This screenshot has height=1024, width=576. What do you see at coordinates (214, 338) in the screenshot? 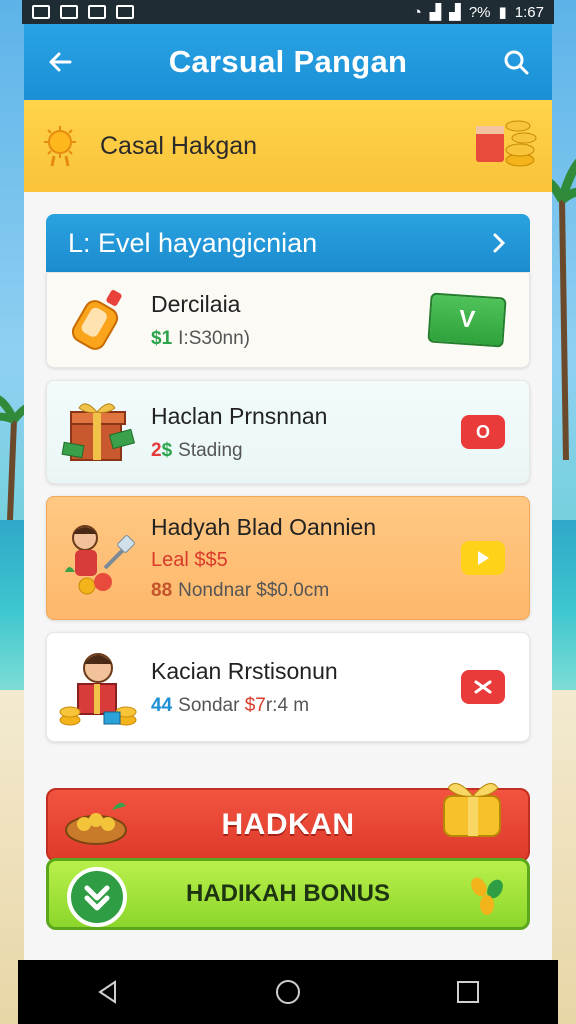
I see `item-detail: I:S30nn)` at bounding box center [214, 338].